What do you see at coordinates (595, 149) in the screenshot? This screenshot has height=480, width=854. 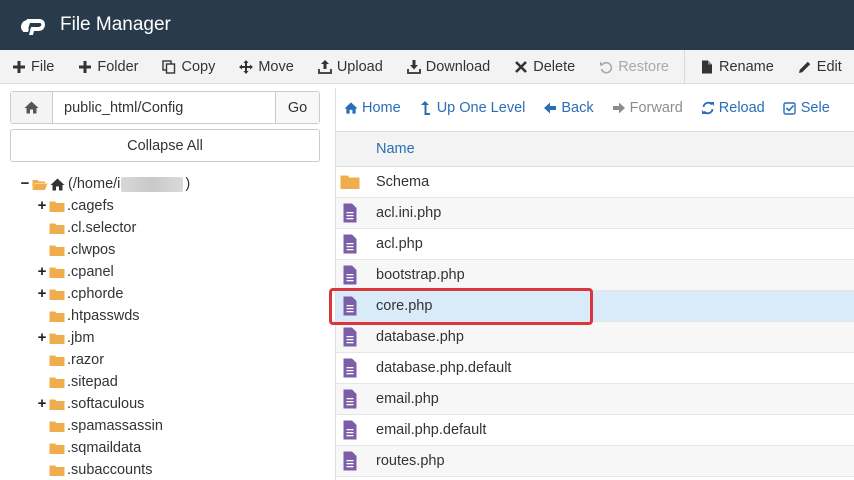 I see `table-header: Name` at bounding box center [595, 149].